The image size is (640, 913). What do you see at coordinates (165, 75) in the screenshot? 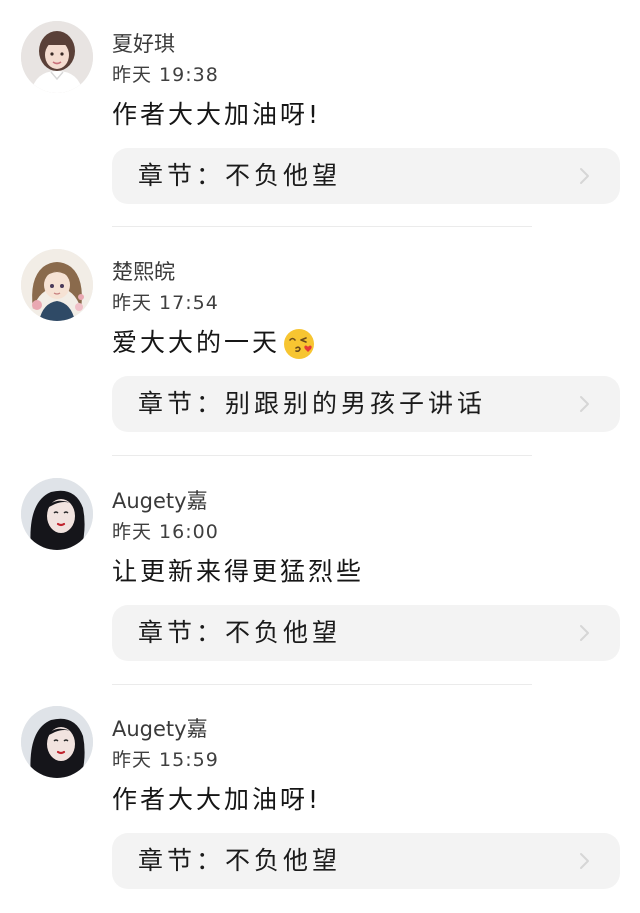
I see `comment-time: 昨天 19:38` at bounding box center [165, 75].